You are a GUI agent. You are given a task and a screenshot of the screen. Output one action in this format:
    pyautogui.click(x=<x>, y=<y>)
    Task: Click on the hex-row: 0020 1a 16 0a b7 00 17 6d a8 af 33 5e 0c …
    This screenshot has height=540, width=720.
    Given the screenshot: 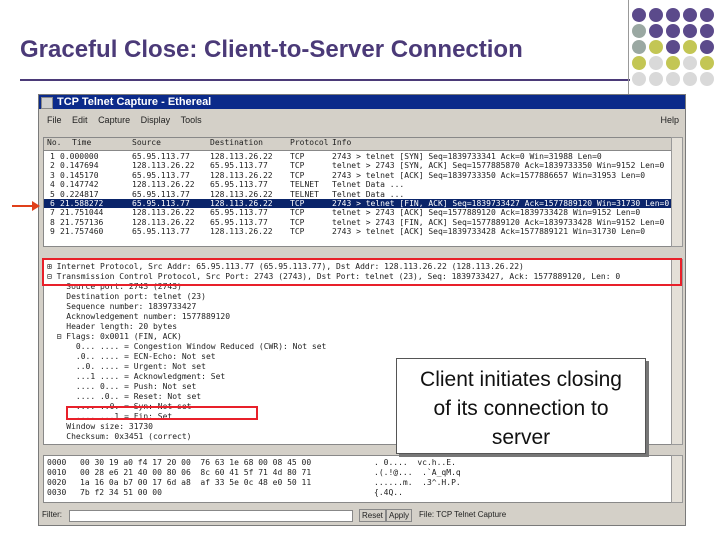 What is the action you would take?
    pyautogui.click(x=358, y=482)
    